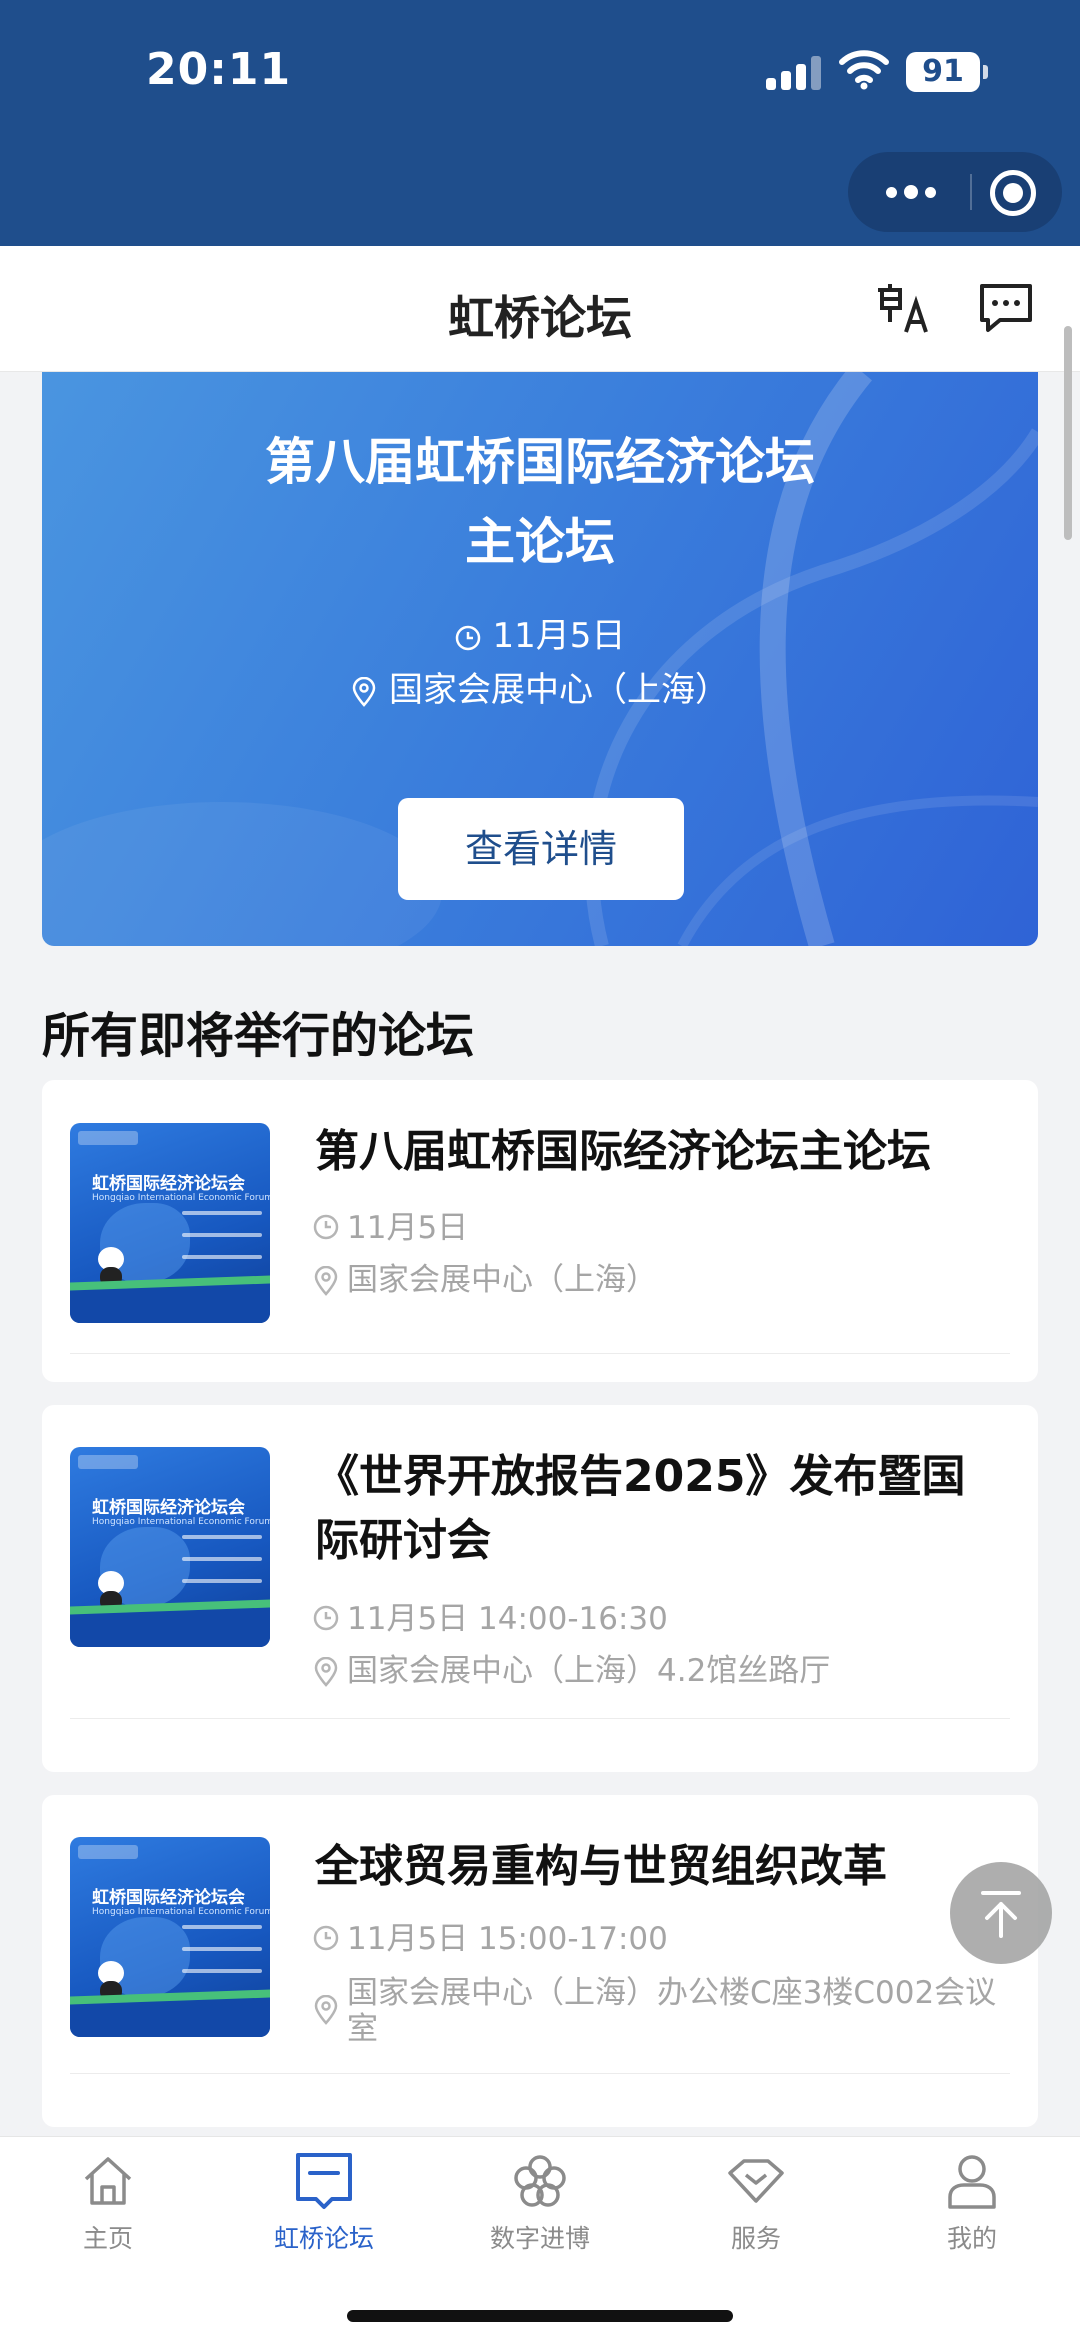  What do you see at coordinates (601, 1866) in the screenshot?
I see `forum-title: 全球贸易重构与世贸组织改革` at bounding box center [601, 1866].